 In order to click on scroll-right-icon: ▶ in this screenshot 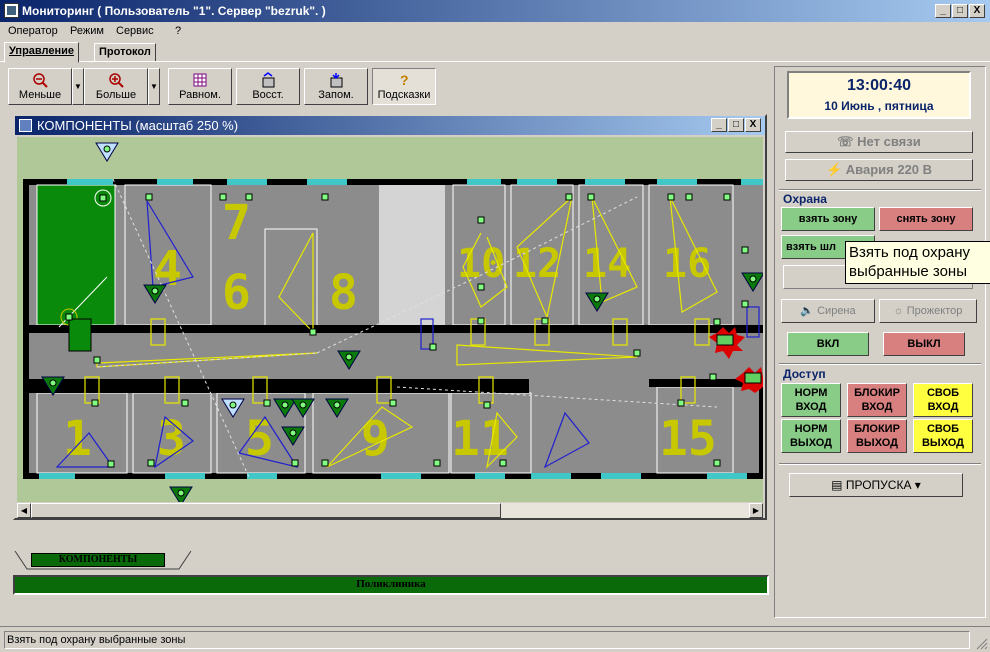, I will do `click(756, 510)`.